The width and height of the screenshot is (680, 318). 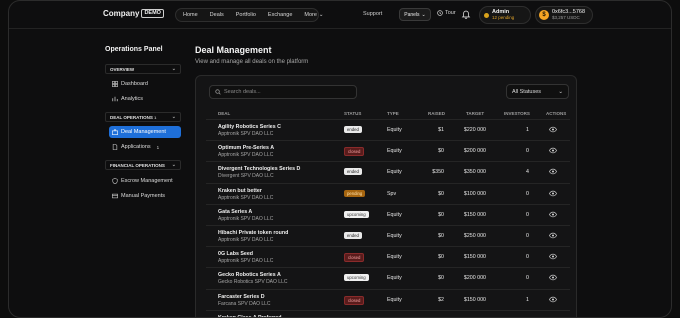 I want to click on sidebar-item-escrow-management: Escrow Management, so click(x=145, y=181).